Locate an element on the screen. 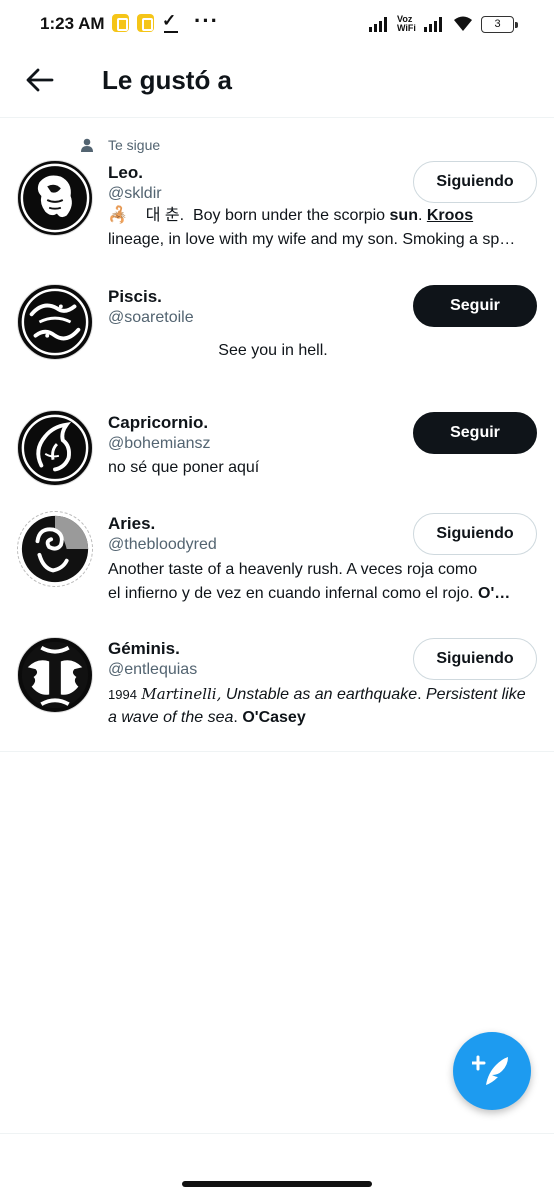 This screenshot has width=554, height=1200. wifi-icon is located at coordinates (463, 23).